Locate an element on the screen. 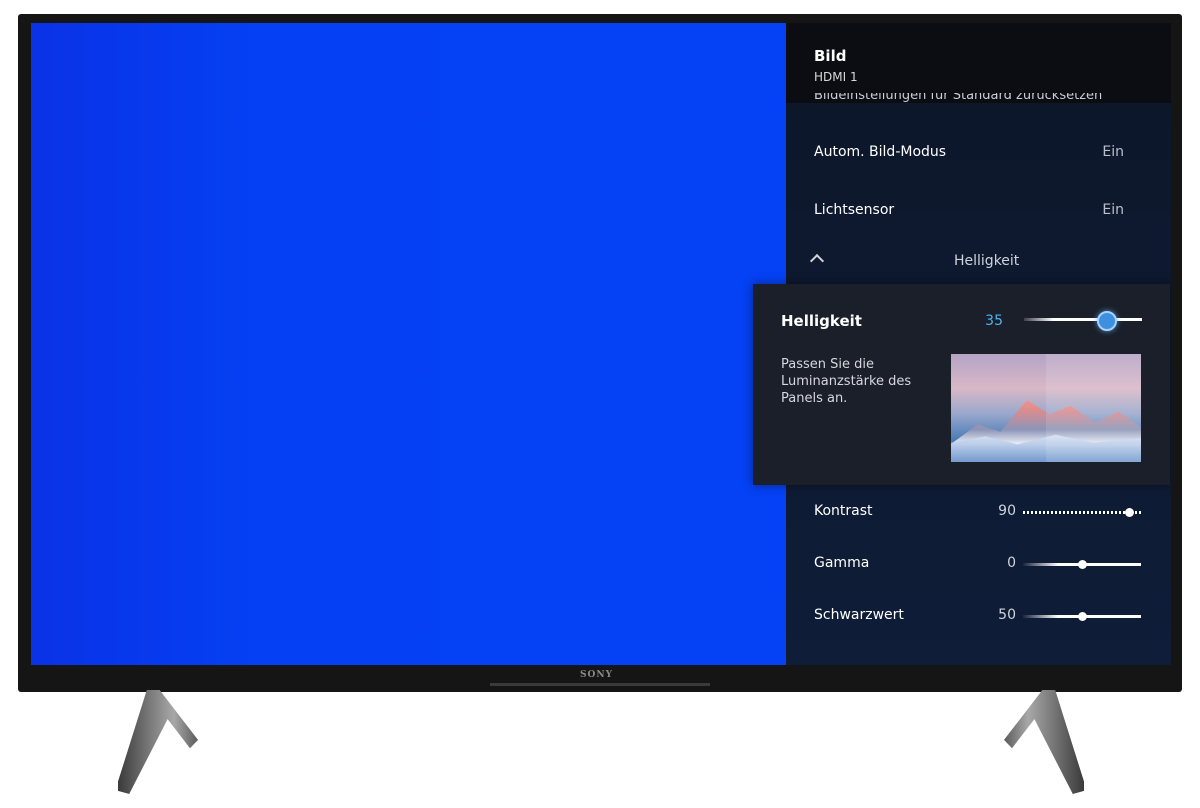 The image size is (1200, 808). popup-title: Helligkeit is located at coordinates (821, 321).